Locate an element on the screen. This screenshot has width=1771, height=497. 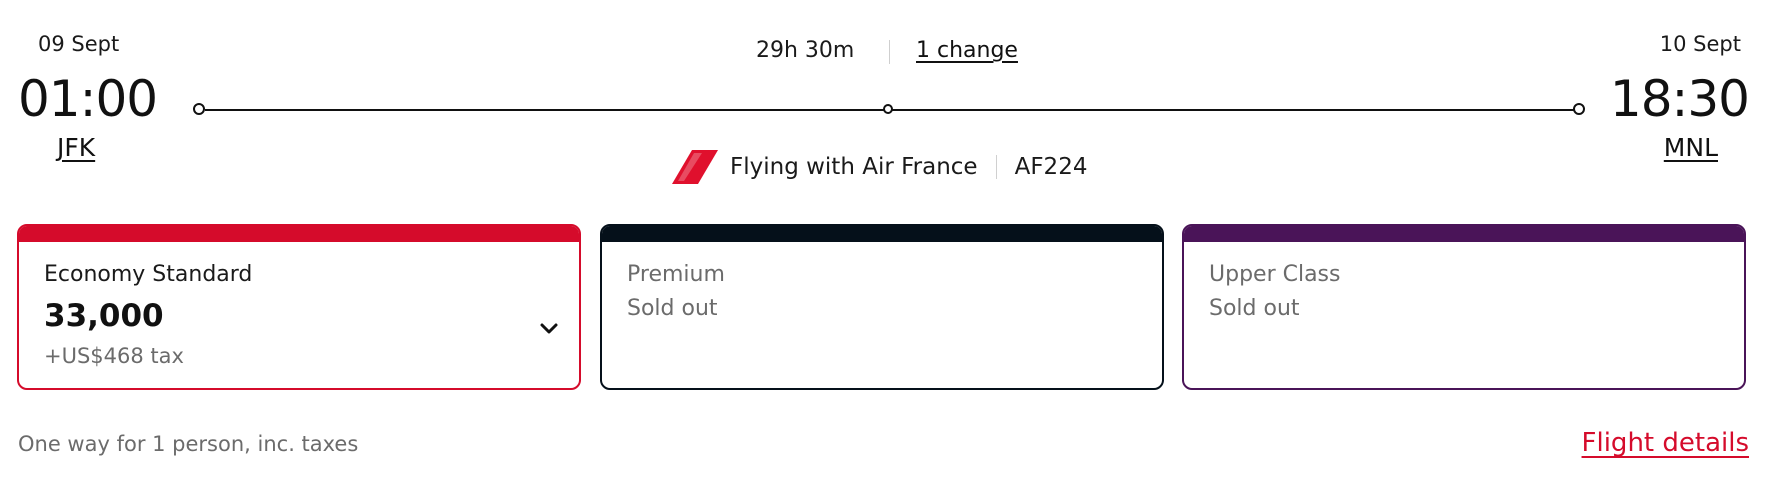
fare-card-economy: Economy Standard 33,000 +US$468 tax is located at coordinates (299, 307).